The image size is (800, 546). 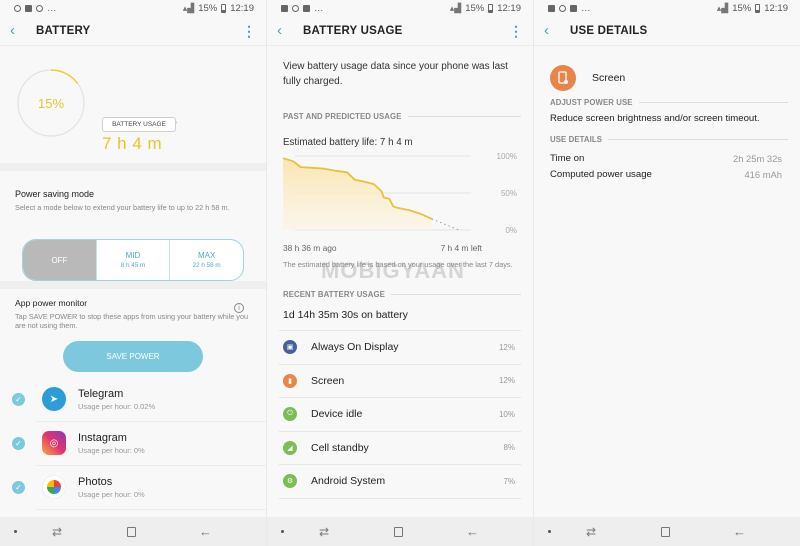 I want to click on detail-label: Time on, so click(x=567, y=158).